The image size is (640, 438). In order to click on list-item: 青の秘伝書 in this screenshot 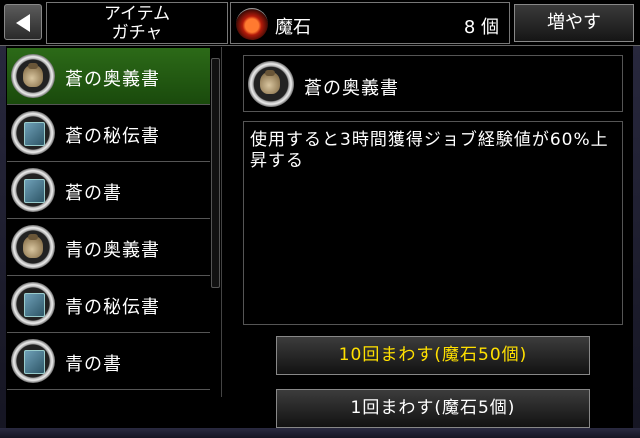, I will do `click(108, 304)`.